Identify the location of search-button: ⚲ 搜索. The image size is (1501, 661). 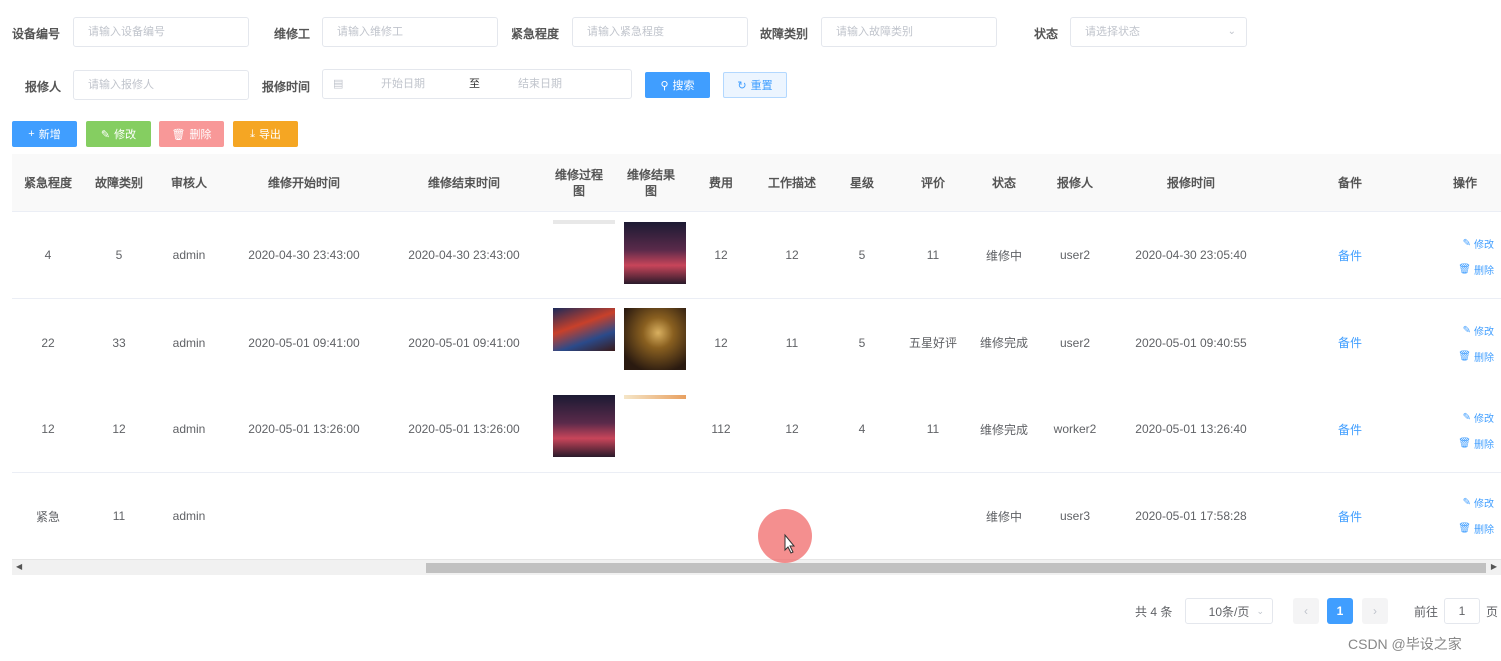
(677, 85).